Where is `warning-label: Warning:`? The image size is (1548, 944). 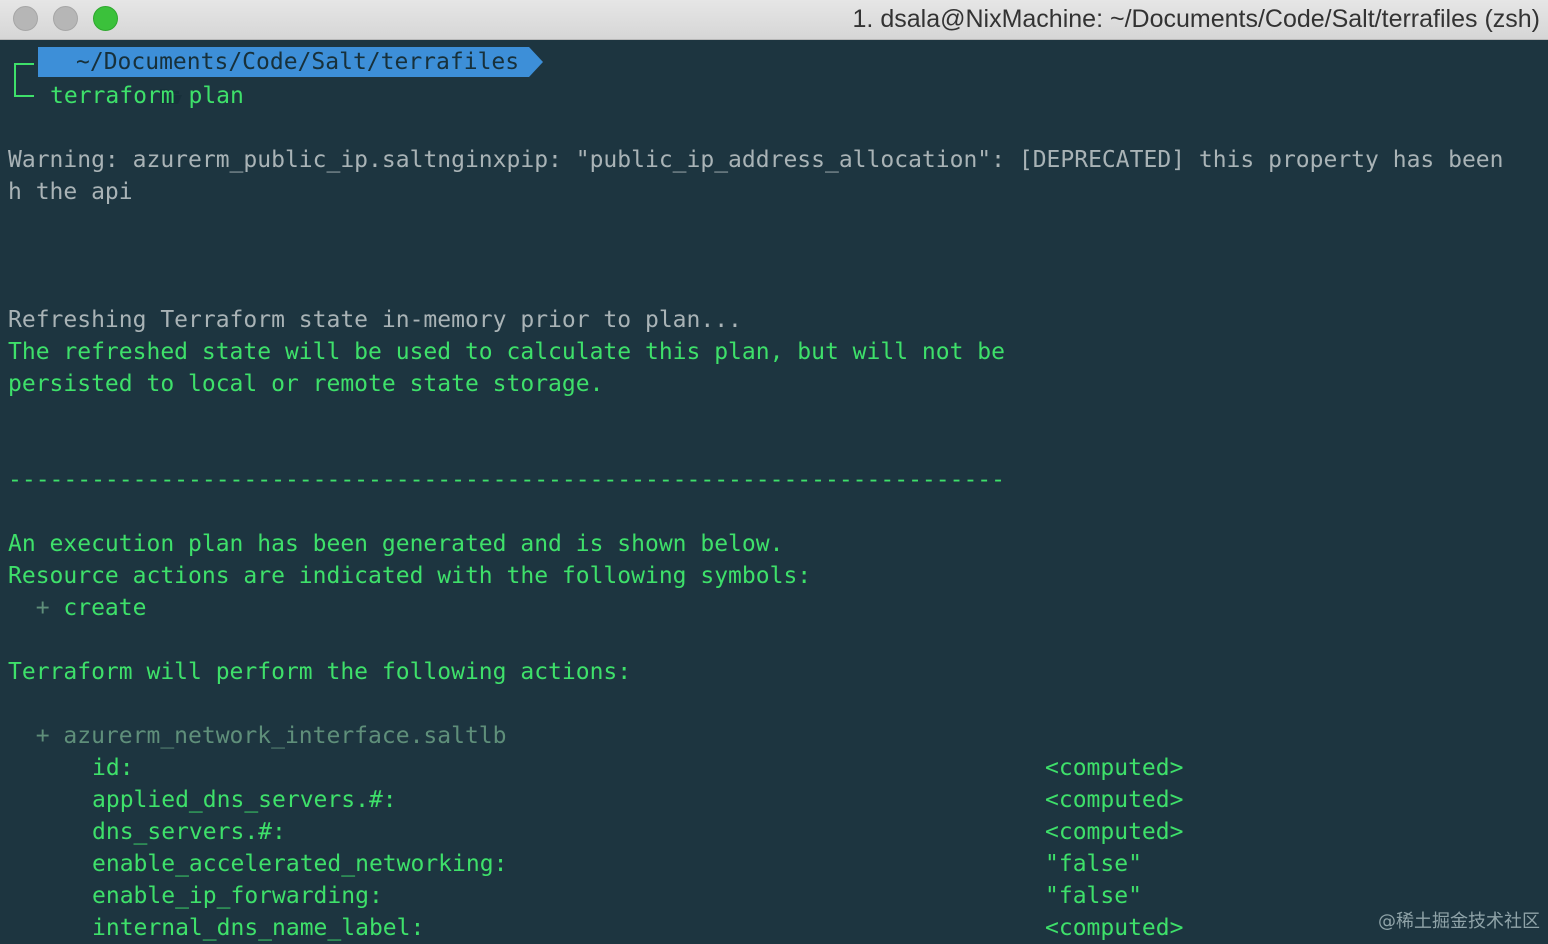
warning-label: Warning: is located at coordinates (63, 160).